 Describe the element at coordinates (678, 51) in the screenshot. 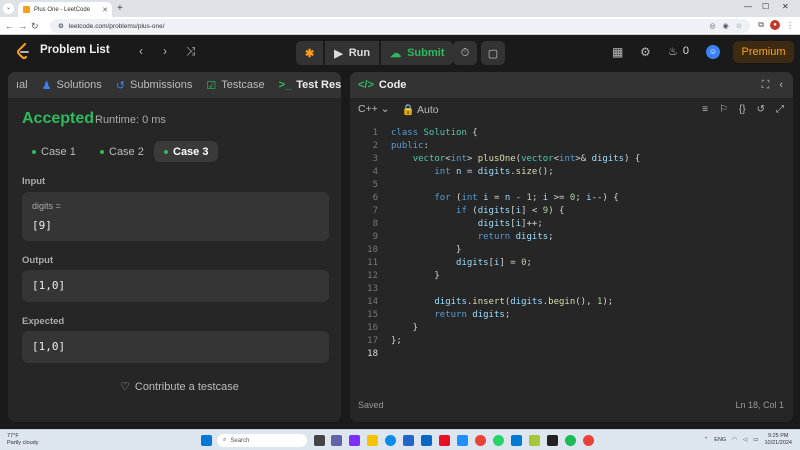

I see `streak-counter: ♨ 0` at that location.